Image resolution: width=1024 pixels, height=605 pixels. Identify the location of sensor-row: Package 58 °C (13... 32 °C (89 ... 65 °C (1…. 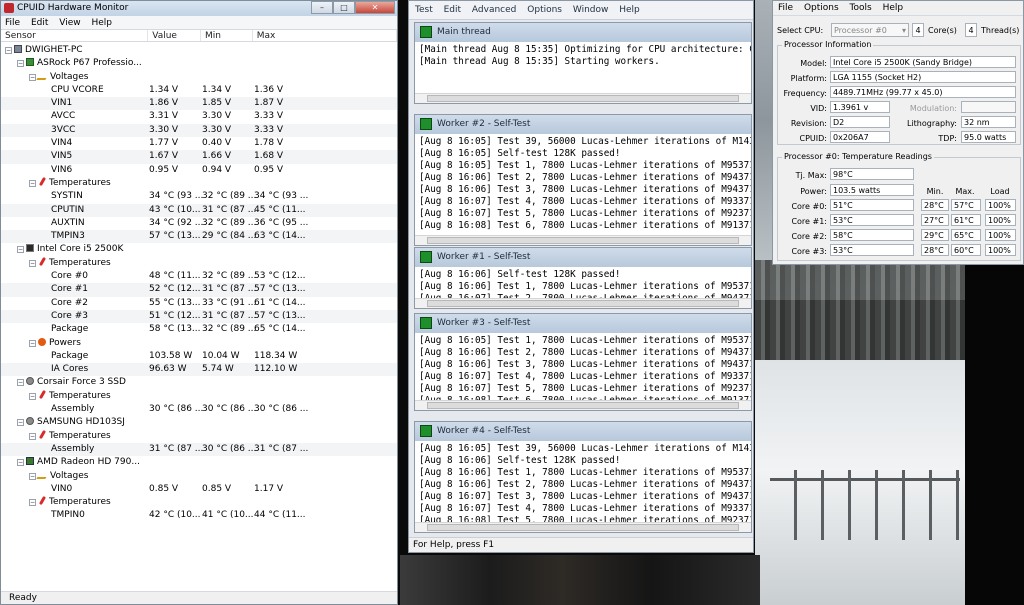
(199, 329).